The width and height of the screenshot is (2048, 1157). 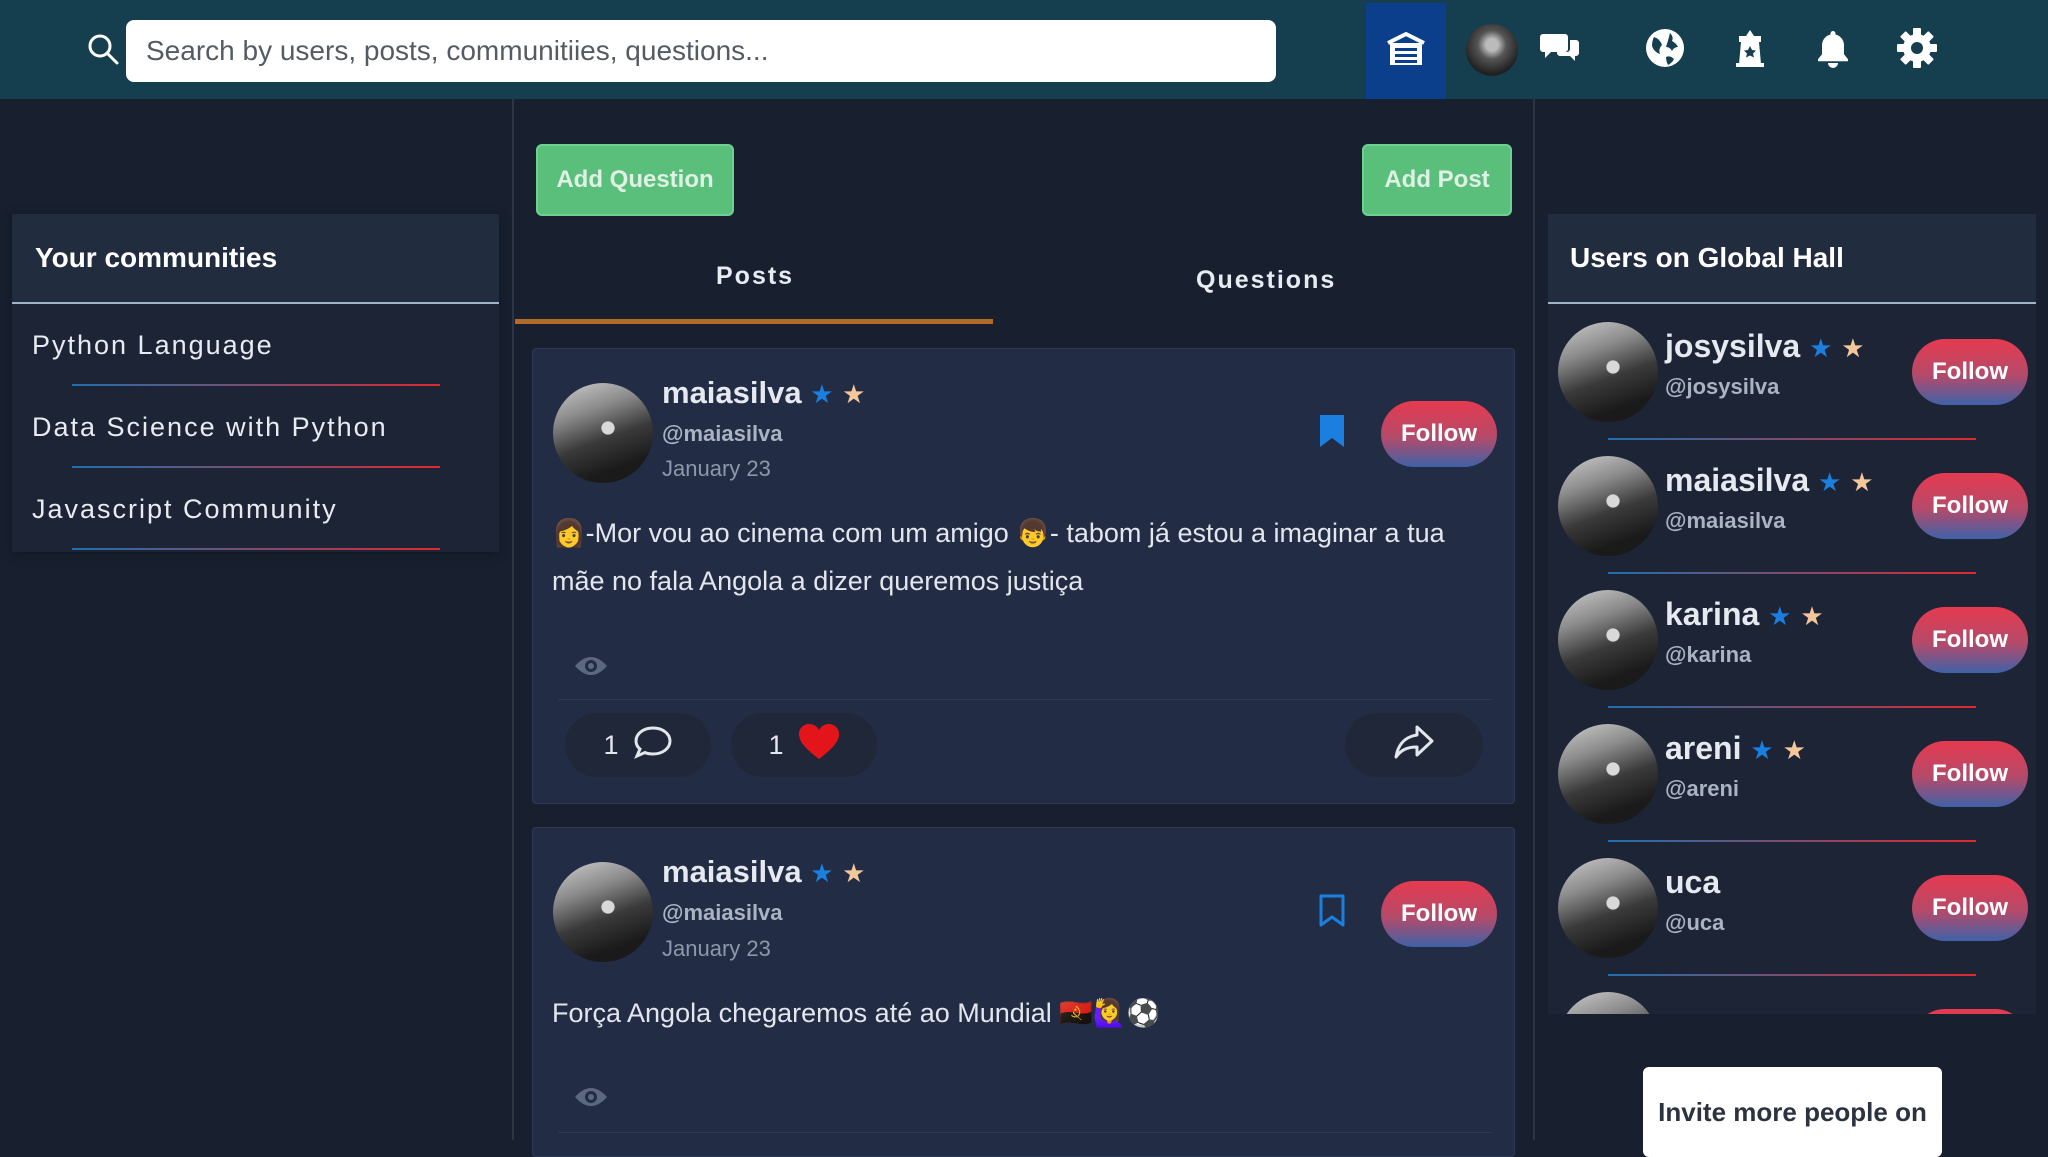 What do you see at coordinates (1266, 280) in the screenshot?
I see `tab-questions: Questions` at bounding box center [1266, 280].